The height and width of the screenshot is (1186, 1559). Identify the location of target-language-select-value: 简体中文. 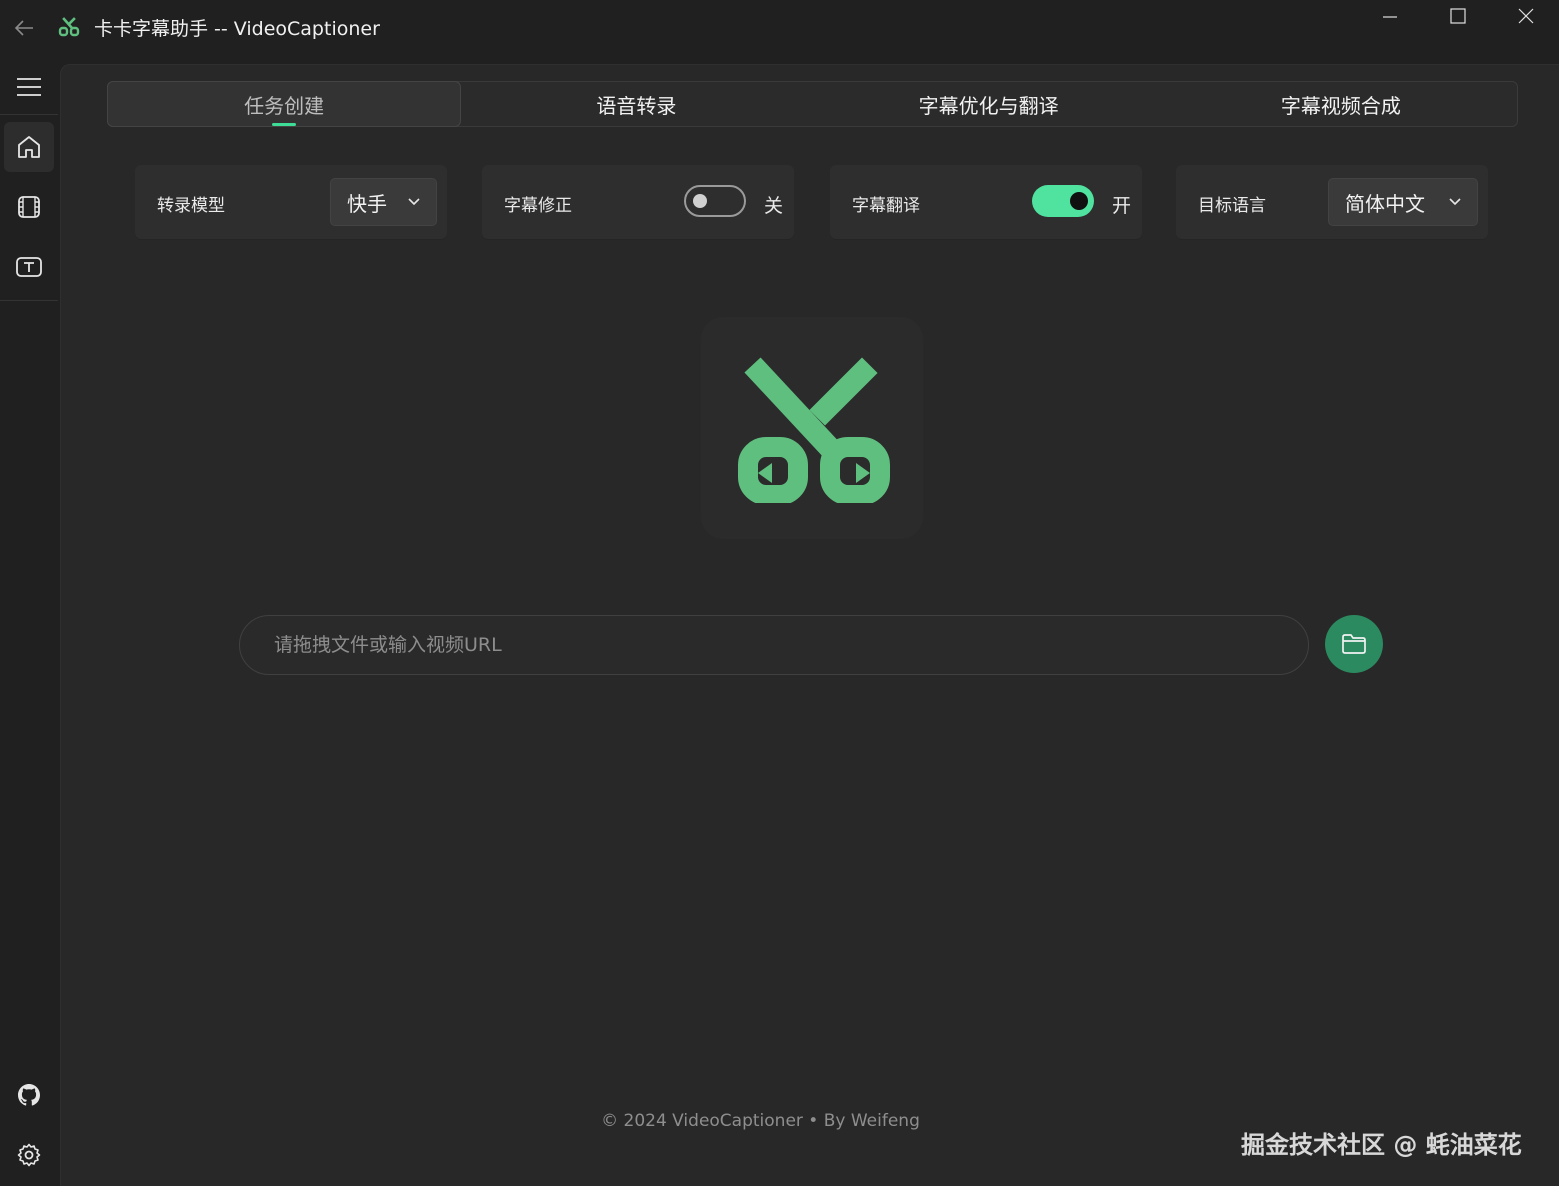
(1385, 203).